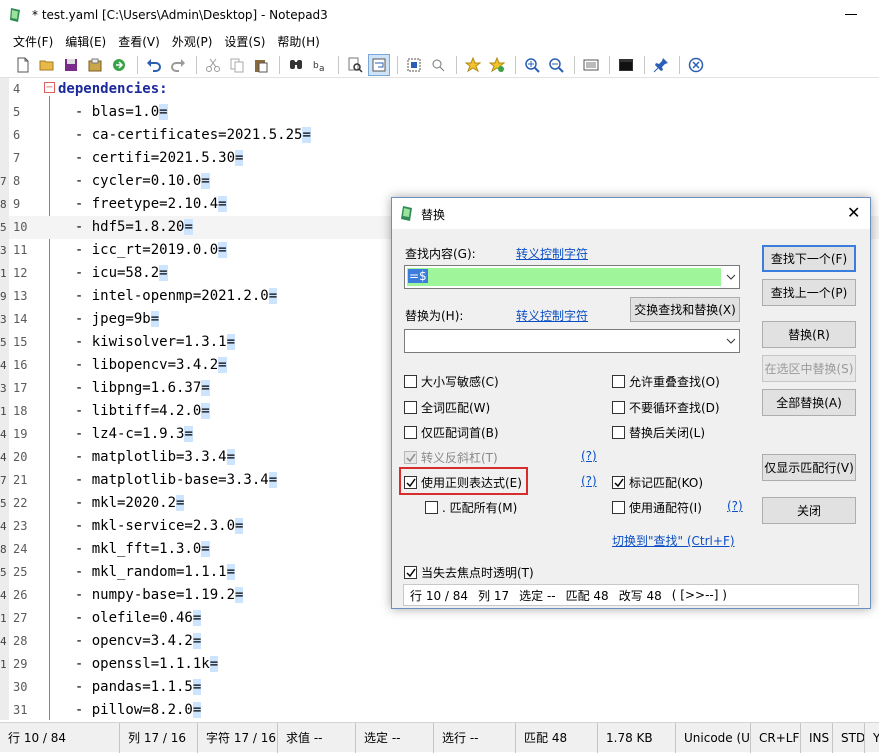 The image size is (879, 753). Describe the element at coordinates (658, 432) in the screenshot. I see `close-after-replace-checkbox: 替换后关闭(L)` at that location.